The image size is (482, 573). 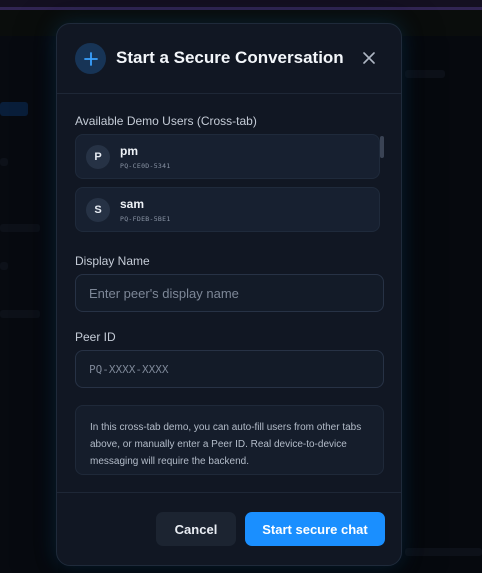 I want to click on user-name: sam, so click(x=132, y=204).